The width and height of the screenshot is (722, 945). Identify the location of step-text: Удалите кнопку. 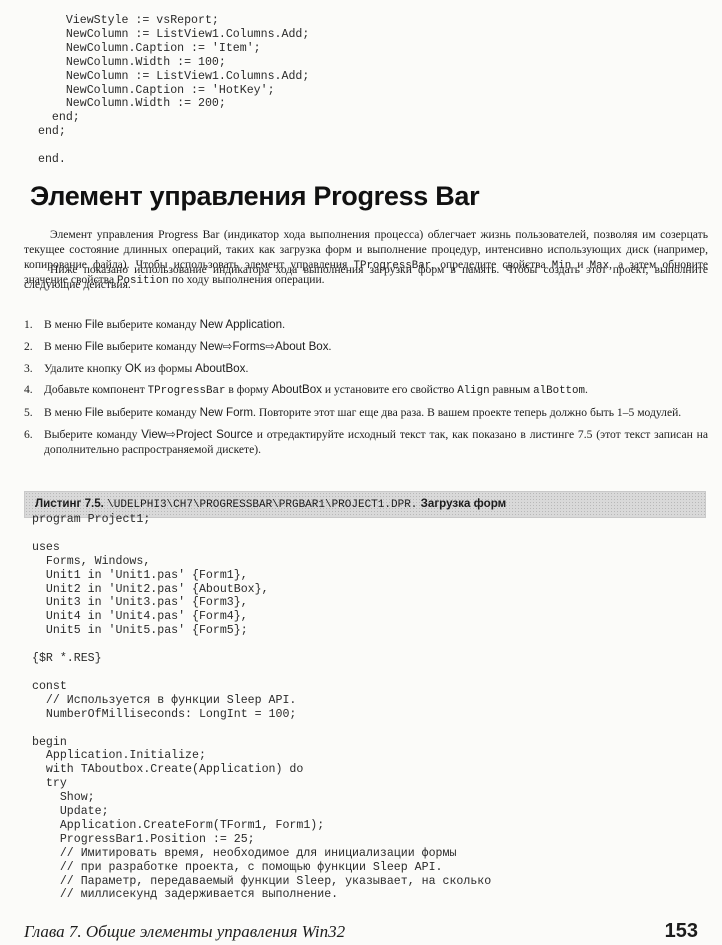
(84, 368).